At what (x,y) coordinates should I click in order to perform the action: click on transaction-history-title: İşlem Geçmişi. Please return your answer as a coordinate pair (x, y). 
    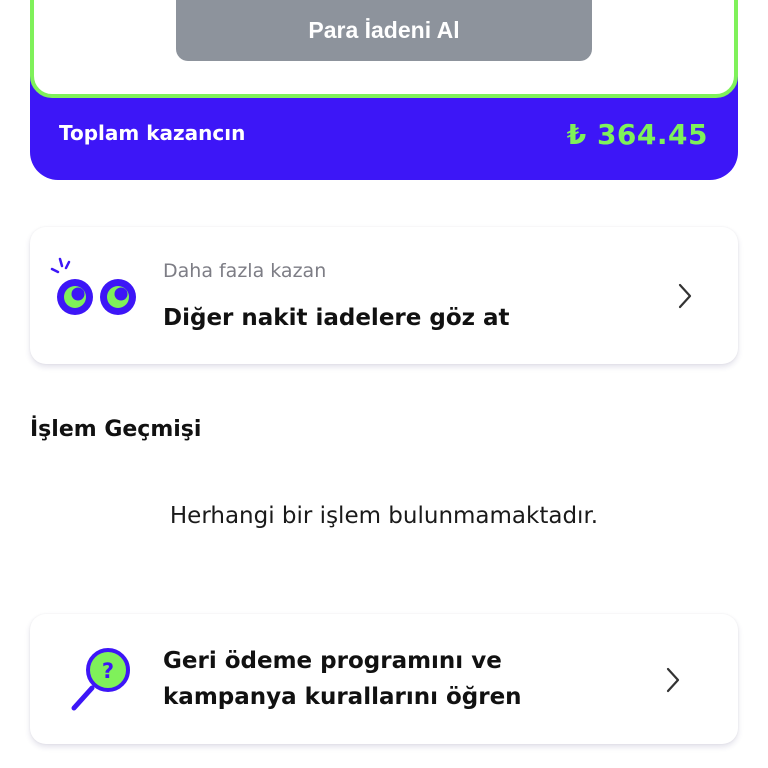
    Looking at the image, I should click on (116, 429).